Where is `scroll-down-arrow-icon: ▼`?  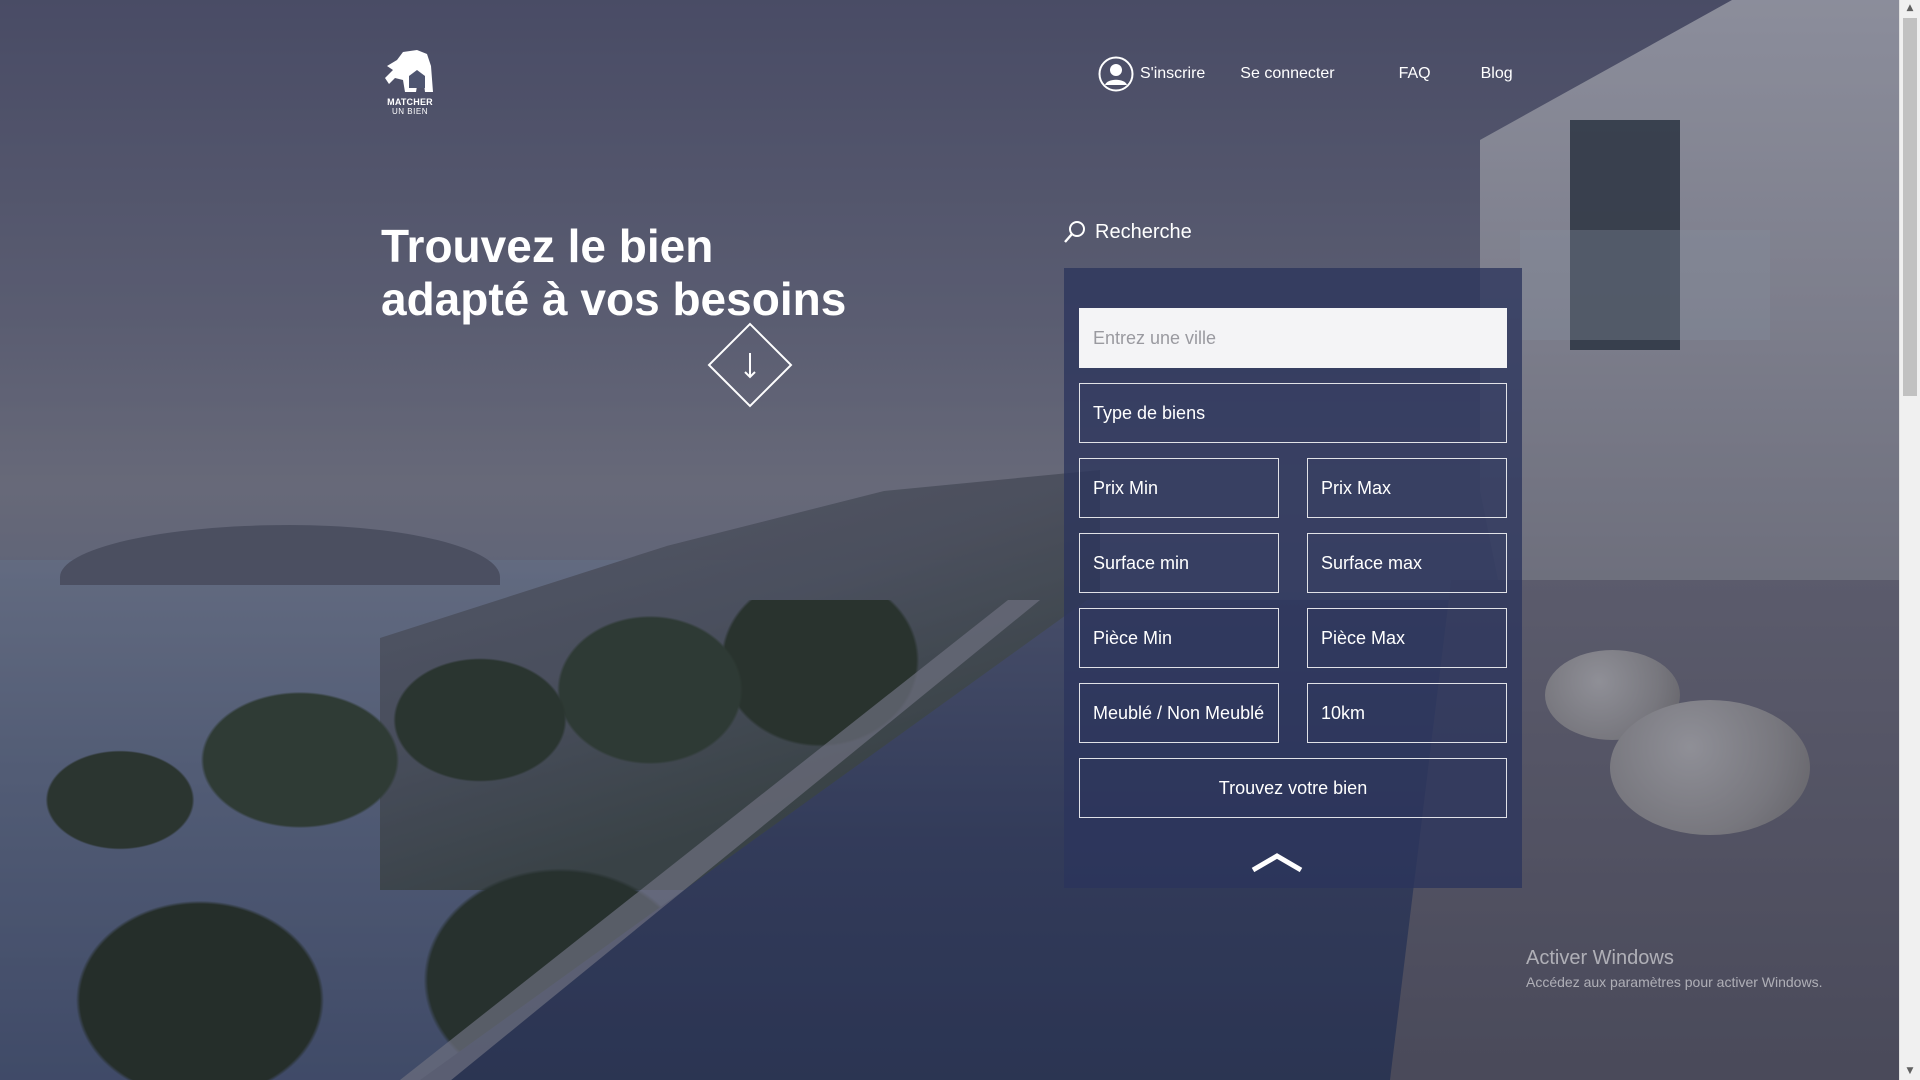
scroll-down-arrow-icon: ▼ is located at coordinates (1910, 1071).